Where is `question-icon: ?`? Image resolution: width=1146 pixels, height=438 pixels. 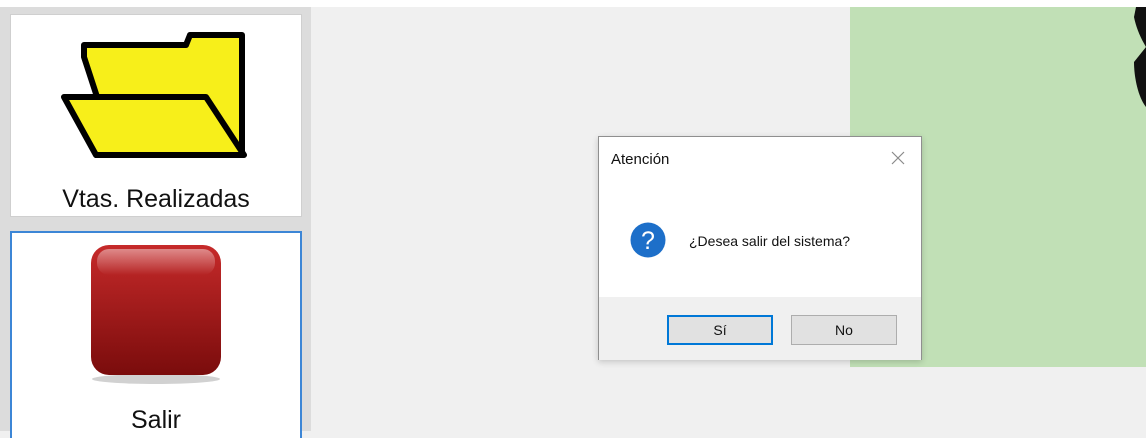 question-icon: ? is located at coordinates (648, 240).